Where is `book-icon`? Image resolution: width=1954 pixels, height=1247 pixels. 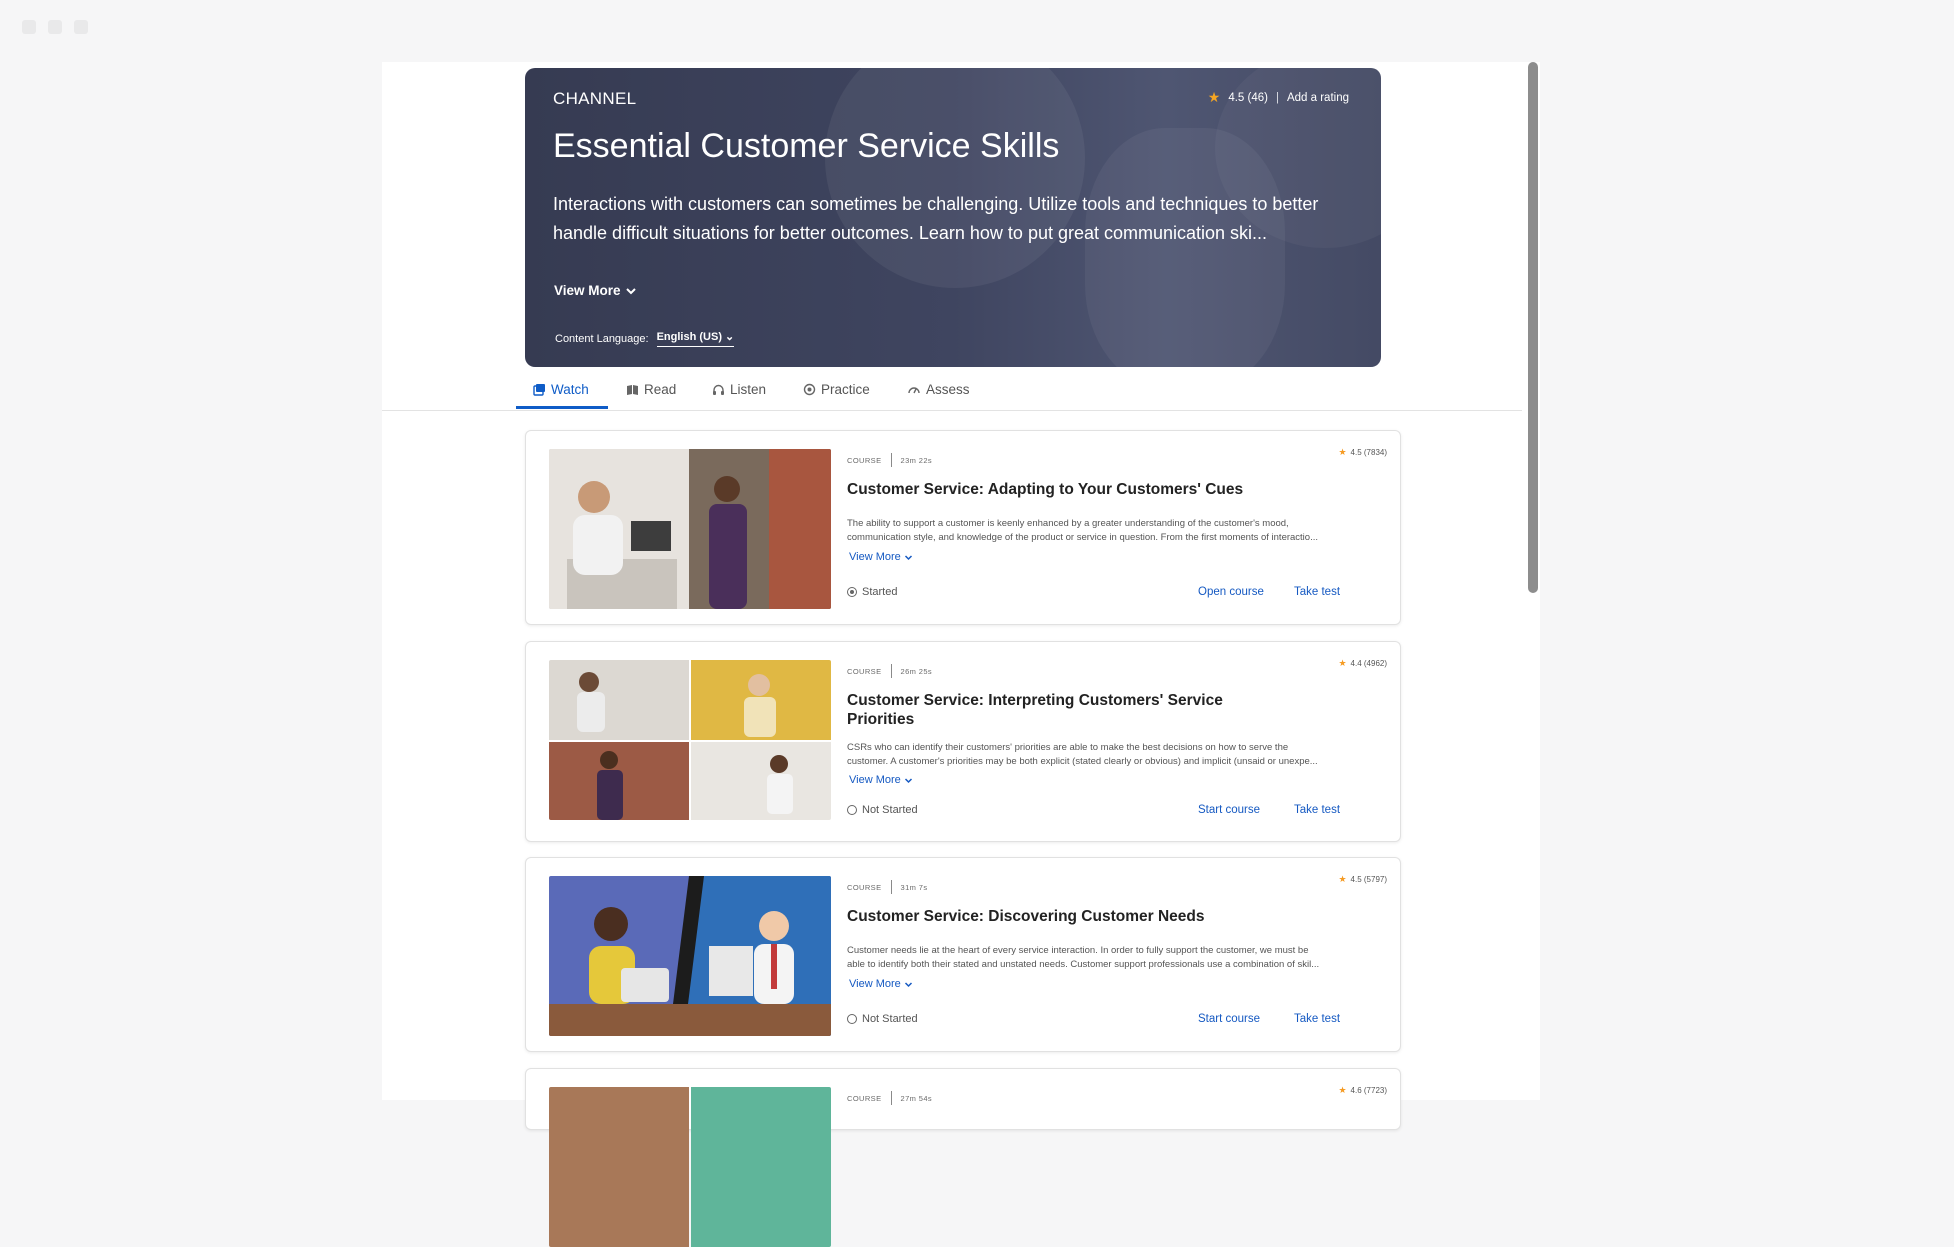 book-icon is located at coordinates (632, 390).